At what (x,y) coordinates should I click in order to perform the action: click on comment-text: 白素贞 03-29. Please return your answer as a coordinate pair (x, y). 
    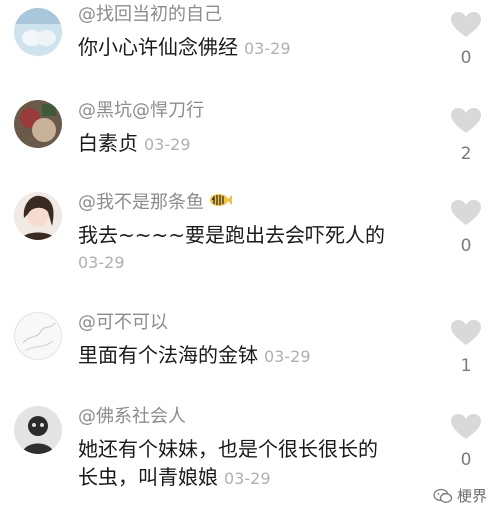
    Looking at the image, I should click on (134, 144).